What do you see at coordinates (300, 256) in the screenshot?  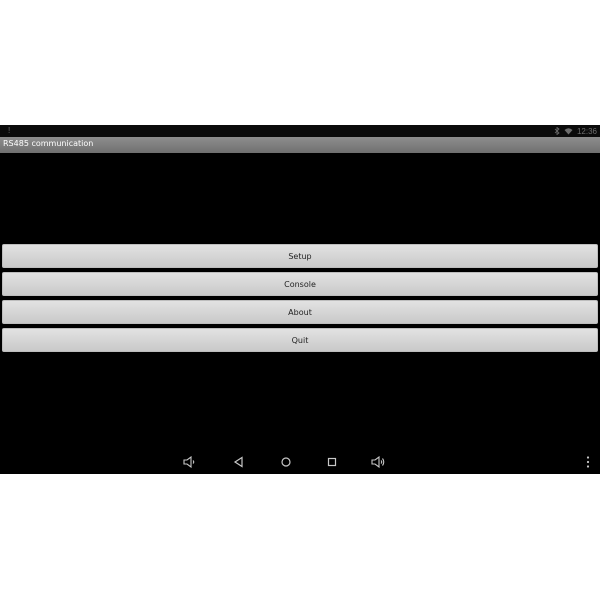 I see `setup-button: Setup` at bounding box center [300, 256].